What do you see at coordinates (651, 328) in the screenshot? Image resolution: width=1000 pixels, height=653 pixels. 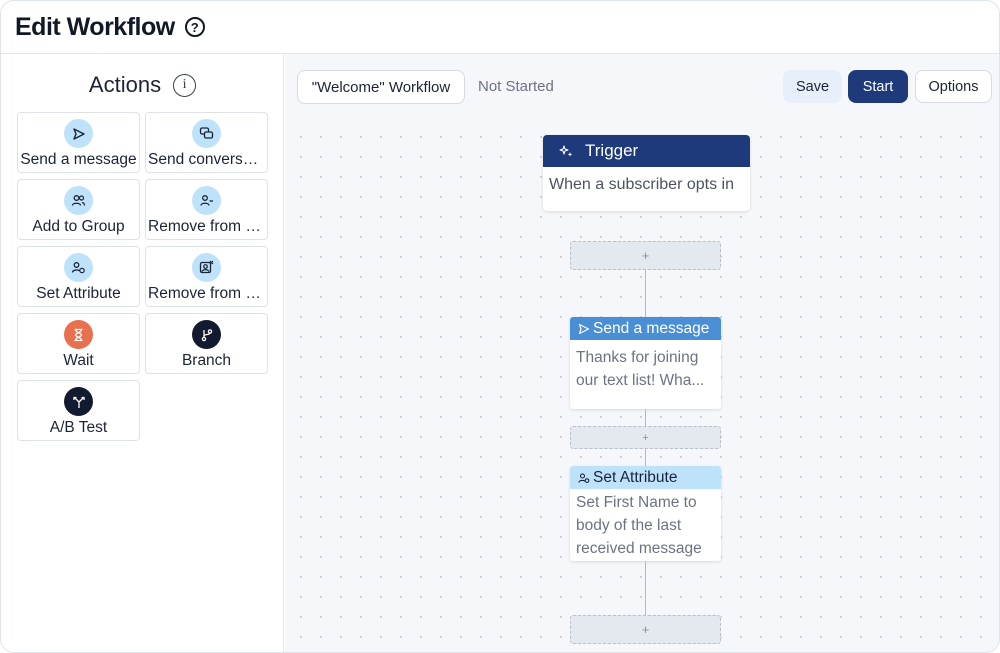 I see `node-title: Send a message` at bounding box center [651, 328].